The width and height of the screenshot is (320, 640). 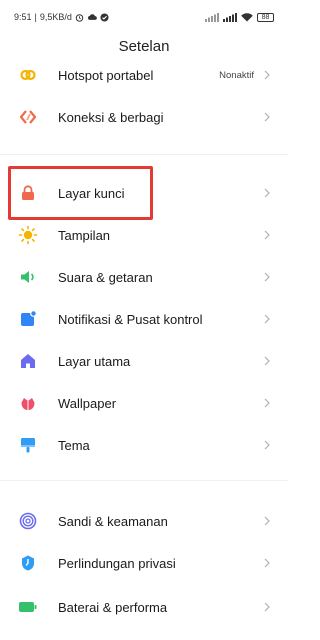 What do you see at coordinates (28, 563) in the screenshot?
I see `privacy-icon` at bounding box center [28, 563].